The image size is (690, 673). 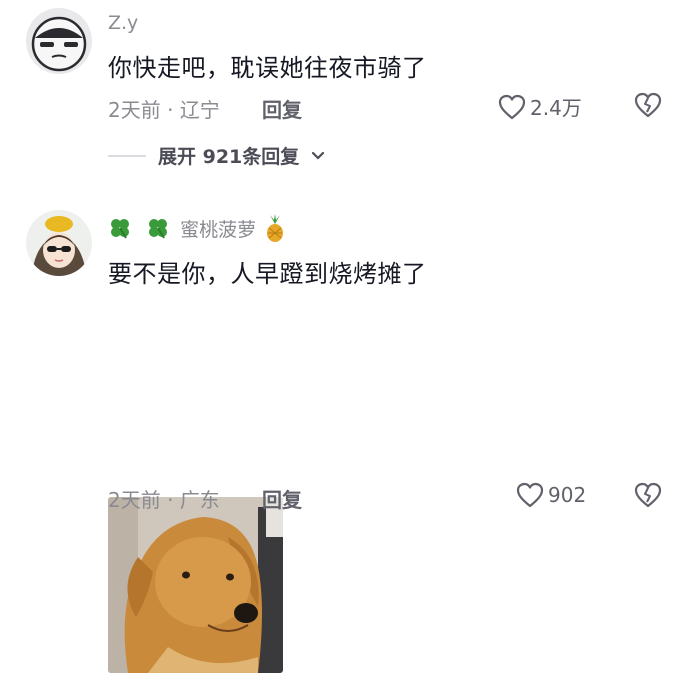 I want to click on girl-with-sunglasses-avatar-icon, so click(x=59, y=243).